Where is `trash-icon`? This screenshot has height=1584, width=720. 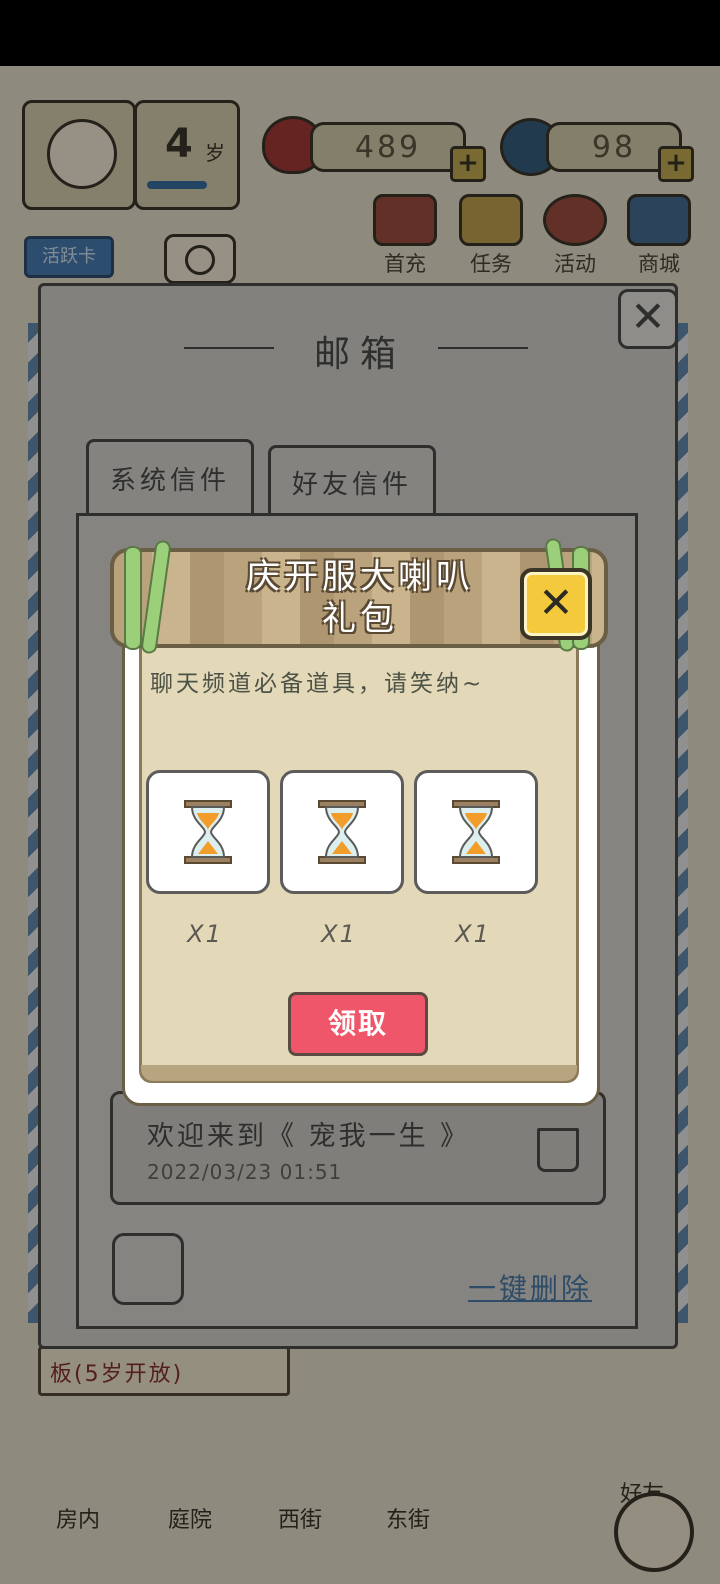 trash-icon is located at coordinates (558, 1150).